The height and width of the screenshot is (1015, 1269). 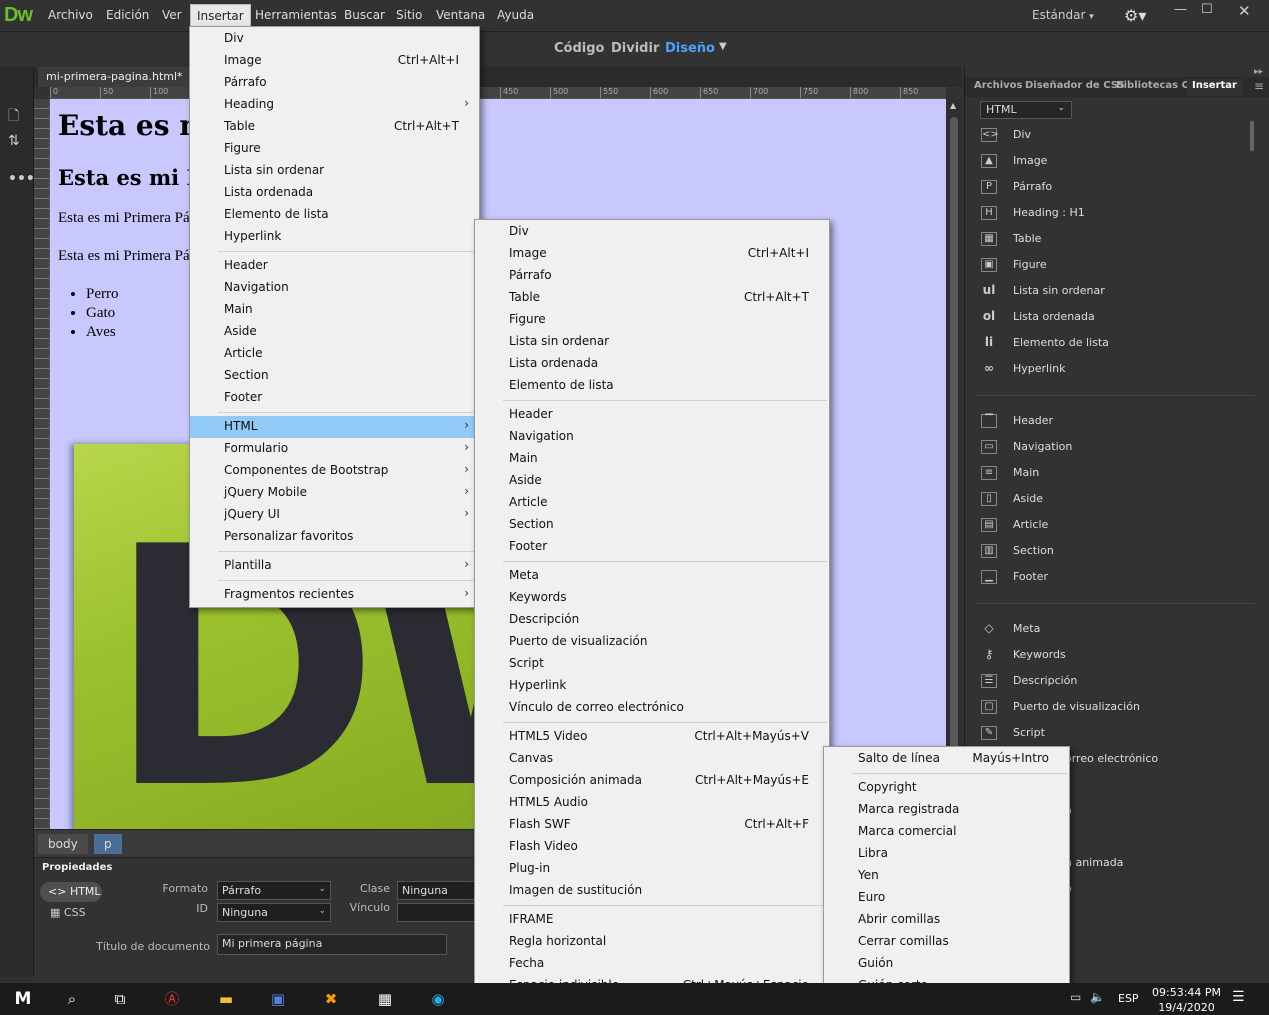 What do you see at coordinates (946, 788) in the screenshot?
I see `char-menu-item-copyright: Copyright` at bounding box center [946, 788].